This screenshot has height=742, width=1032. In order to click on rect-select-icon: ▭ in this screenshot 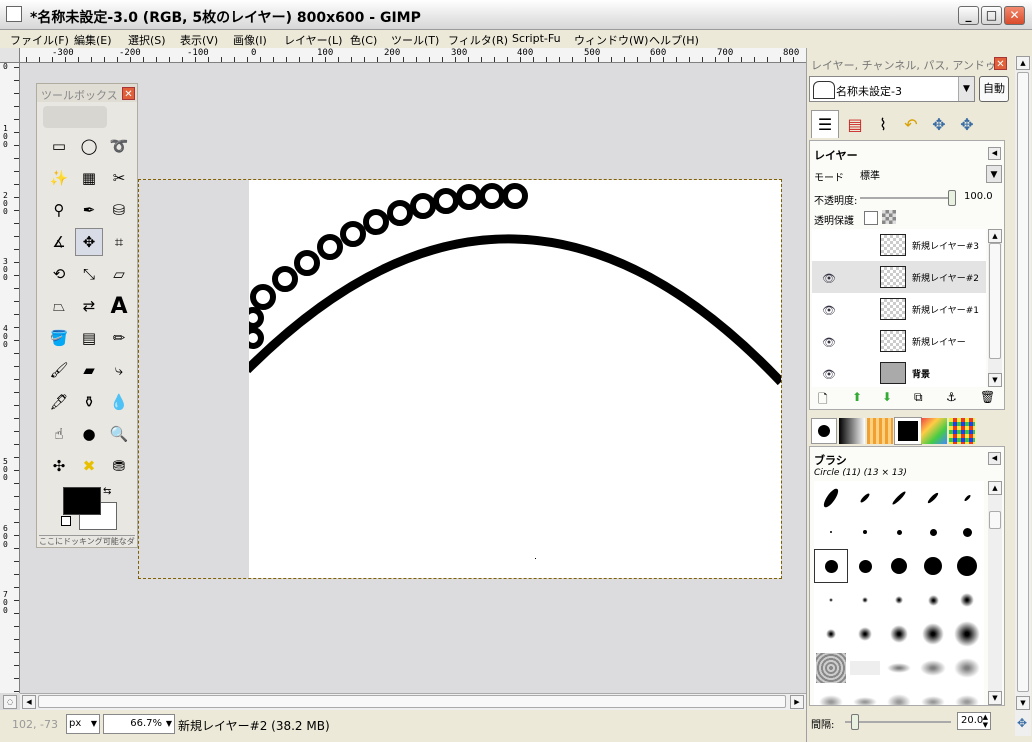, I will do `click(59, 146)`.